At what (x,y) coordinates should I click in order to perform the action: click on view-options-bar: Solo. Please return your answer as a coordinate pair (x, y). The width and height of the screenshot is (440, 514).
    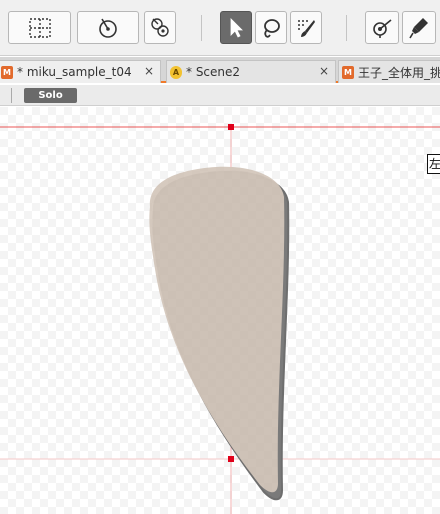
    Looking at the image, I should click on (220, 95).